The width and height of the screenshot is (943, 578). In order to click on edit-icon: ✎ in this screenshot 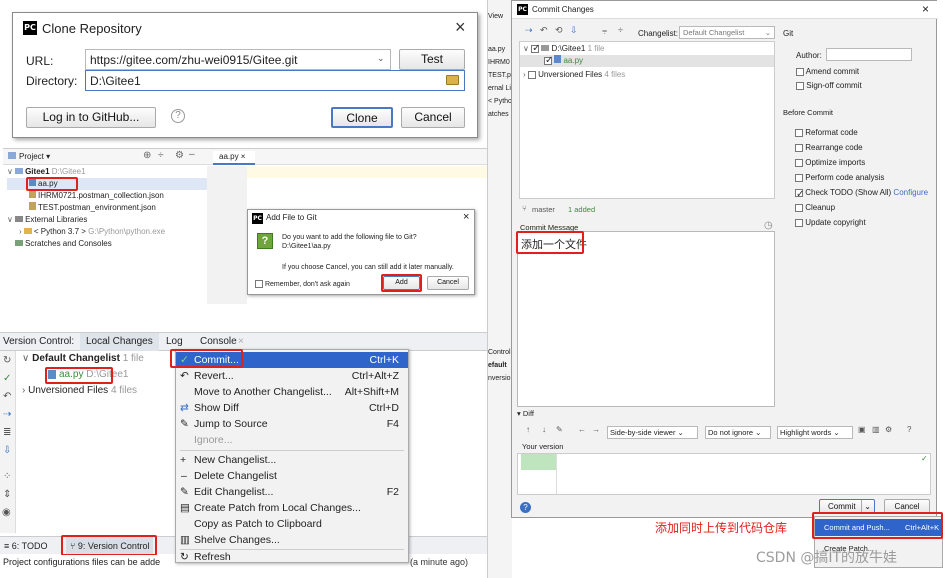, I will do `click(559, 429)`.